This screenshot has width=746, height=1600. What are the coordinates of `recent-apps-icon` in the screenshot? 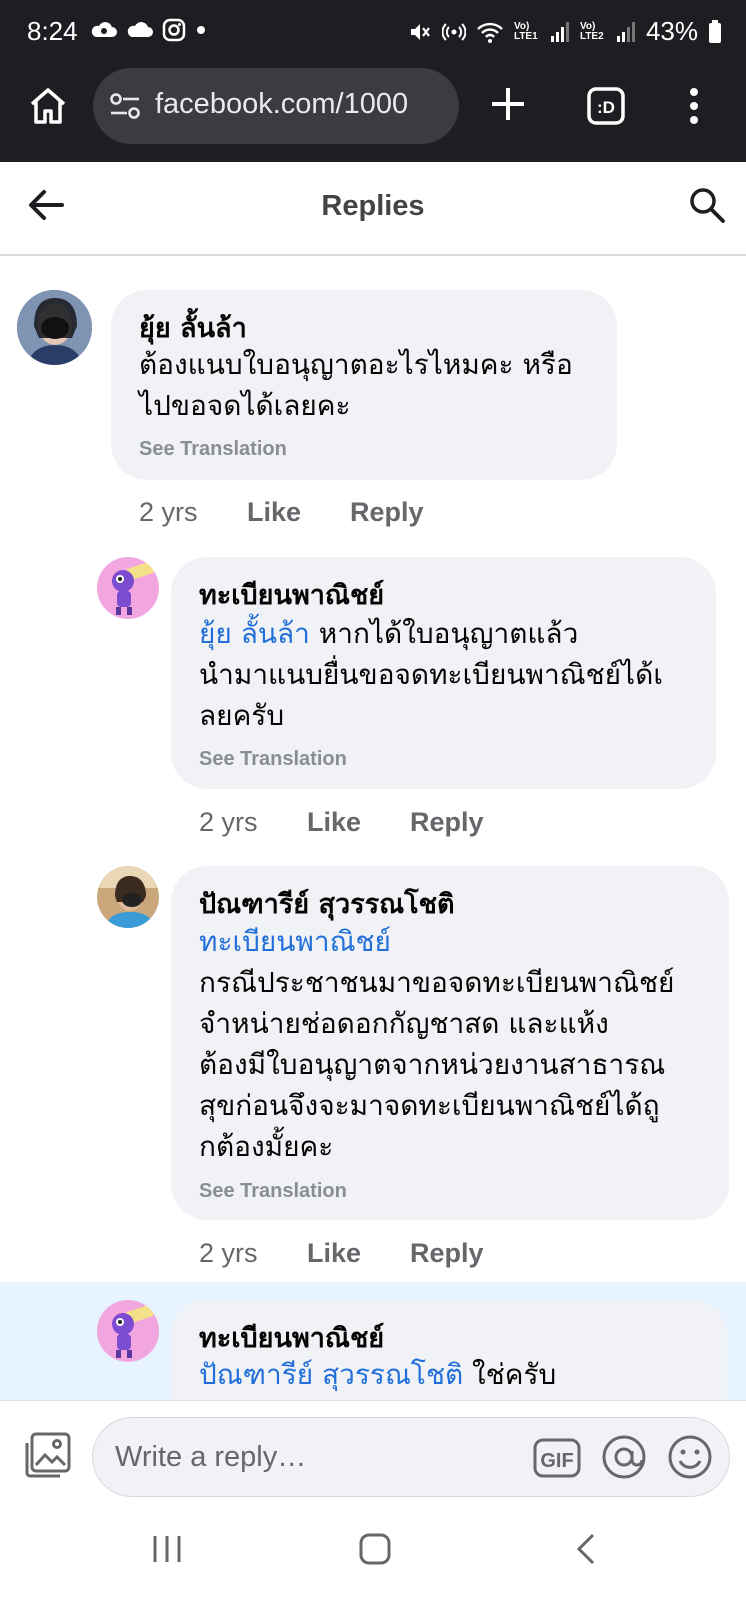 It's located at (167, 1549).